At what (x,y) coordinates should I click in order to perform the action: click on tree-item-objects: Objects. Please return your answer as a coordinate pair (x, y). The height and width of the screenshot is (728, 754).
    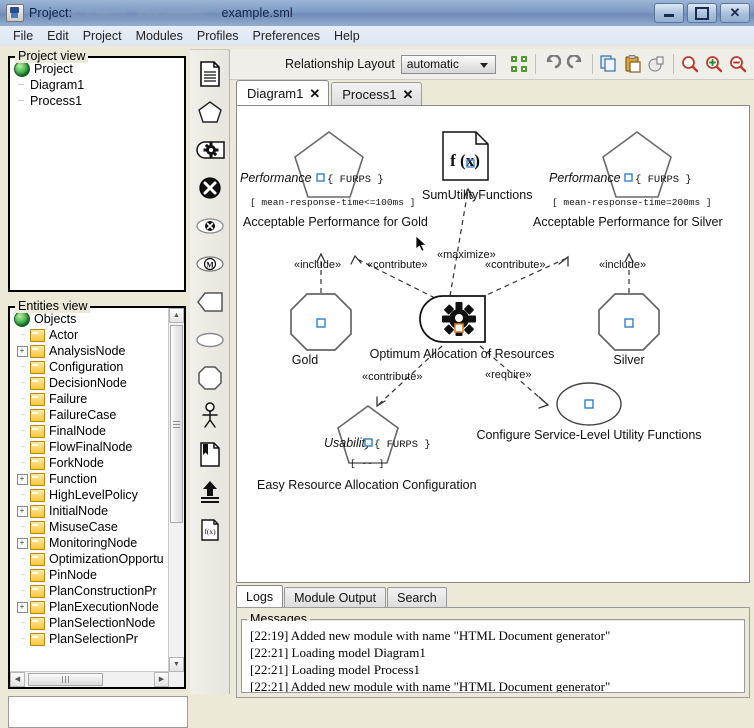
    Looking at the image, I should click on (91, 319).